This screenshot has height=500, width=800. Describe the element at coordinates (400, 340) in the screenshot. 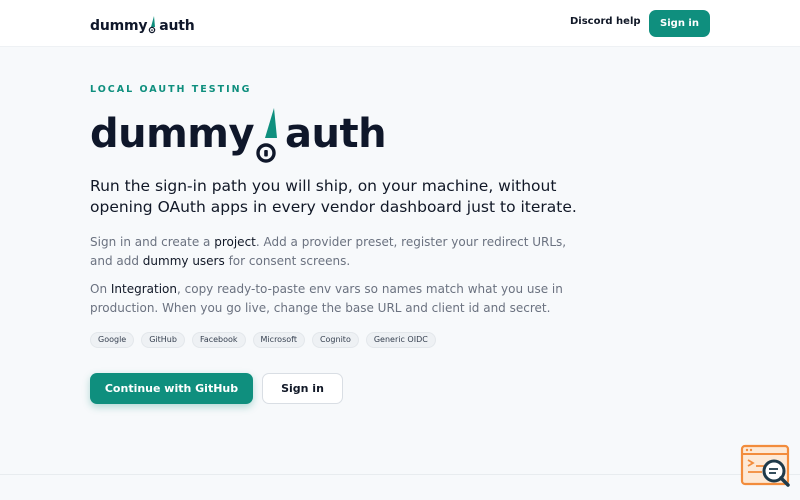

I see `provider-chip-generic-oidc: Generic OIDC` at that location.